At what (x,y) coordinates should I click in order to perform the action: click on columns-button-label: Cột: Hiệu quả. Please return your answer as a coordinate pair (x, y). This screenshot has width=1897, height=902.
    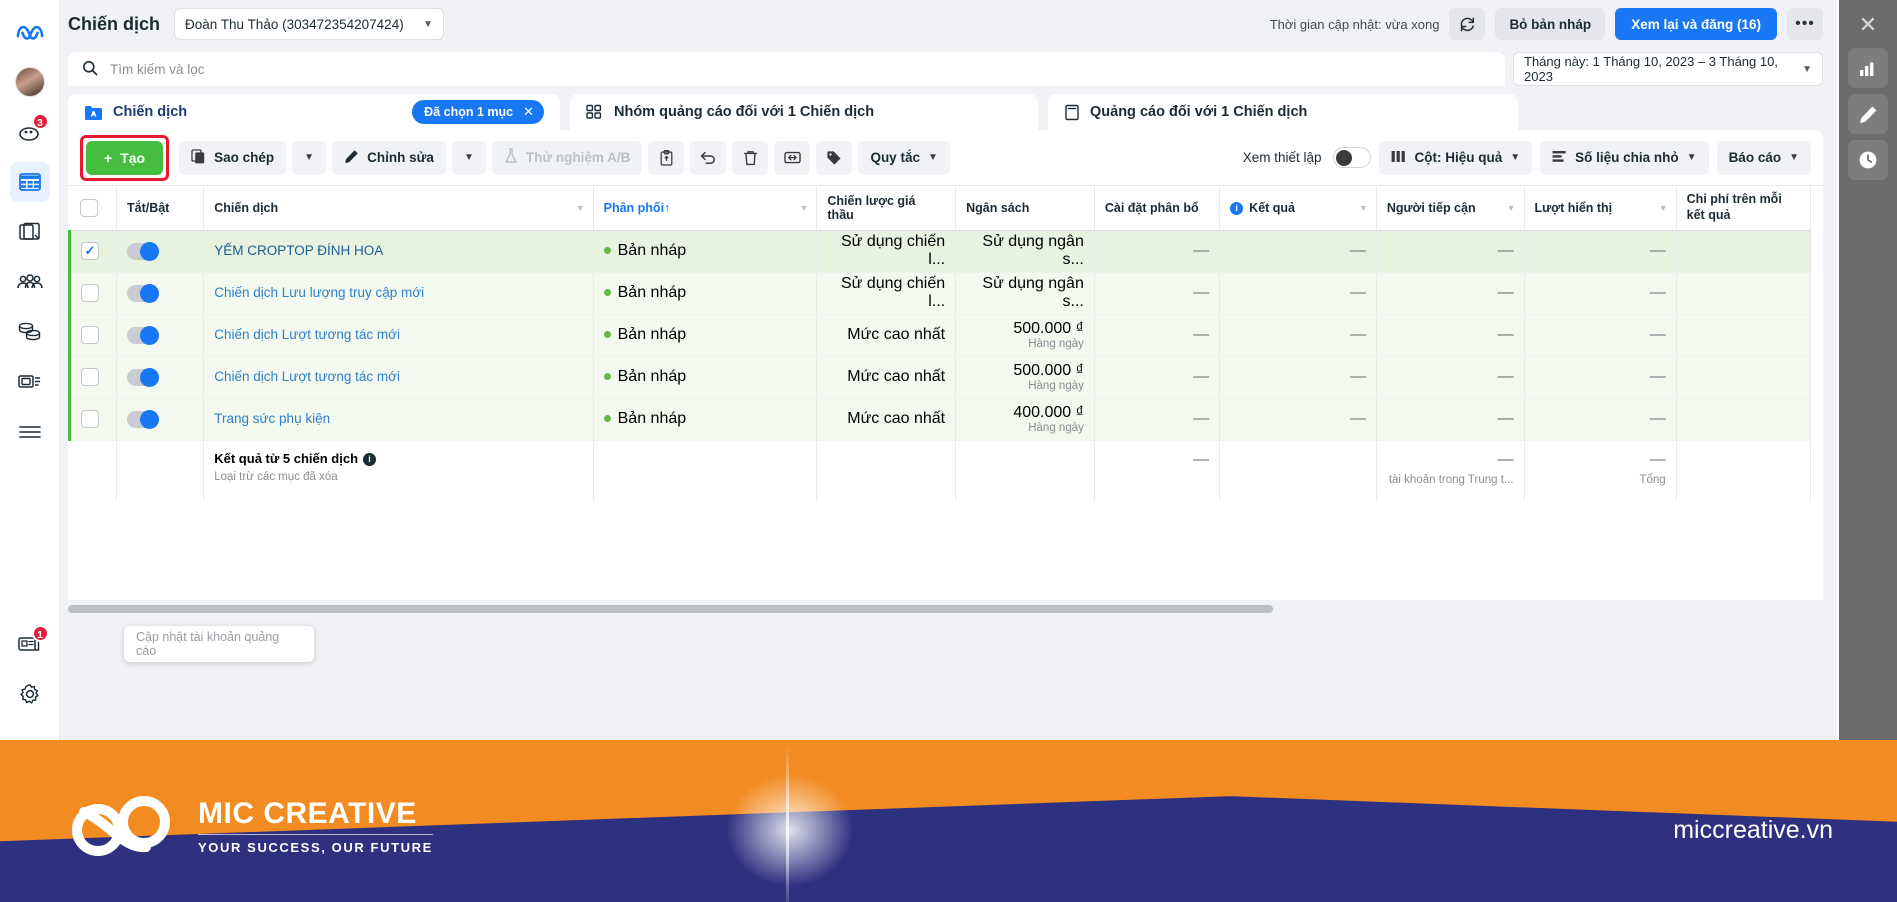
    Looking at the image, I should click on (1458, 157).